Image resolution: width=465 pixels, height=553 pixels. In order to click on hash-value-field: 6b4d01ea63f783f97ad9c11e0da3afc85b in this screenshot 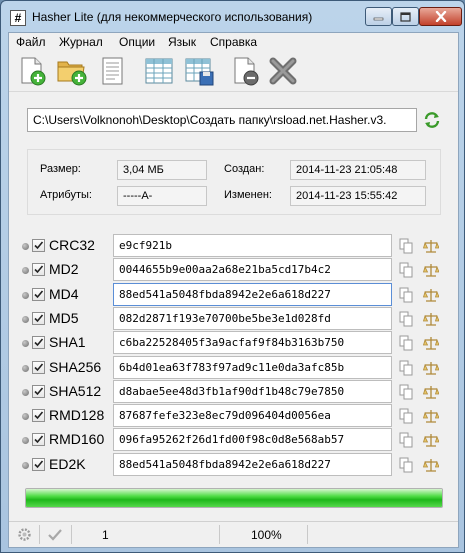, I will do `click(252, 367)`.